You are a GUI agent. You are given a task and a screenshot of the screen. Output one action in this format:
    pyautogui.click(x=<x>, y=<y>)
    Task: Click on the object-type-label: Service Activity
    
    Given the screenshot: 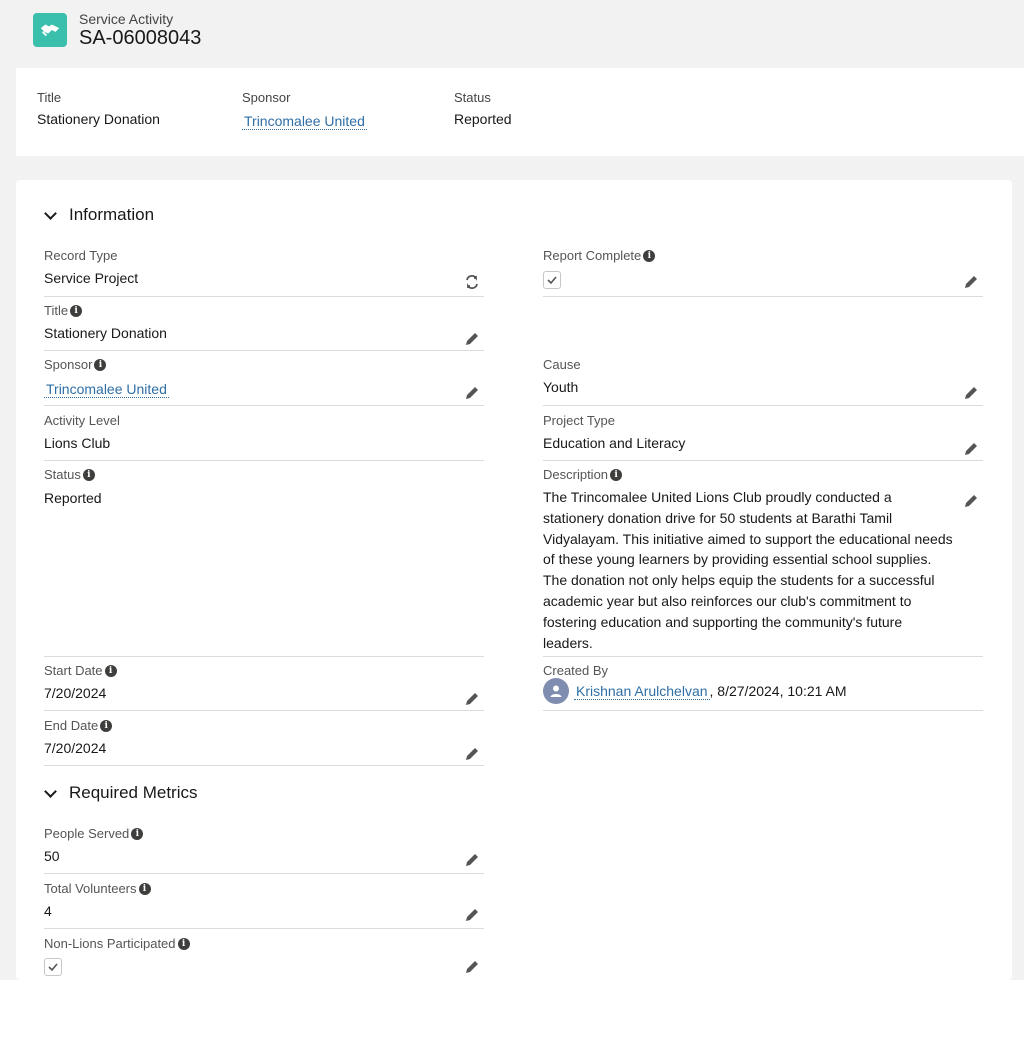 What is the action you would take?
    pyautogui.click(x=126, y=19)
    